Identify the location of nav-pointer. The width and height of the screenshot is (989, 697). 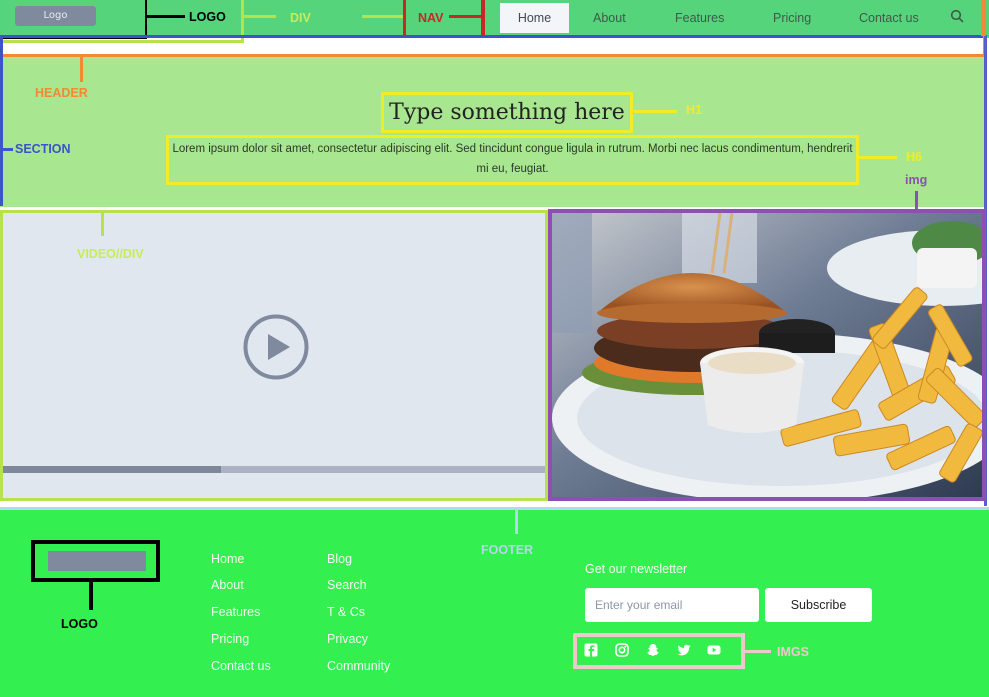
(466, 16).